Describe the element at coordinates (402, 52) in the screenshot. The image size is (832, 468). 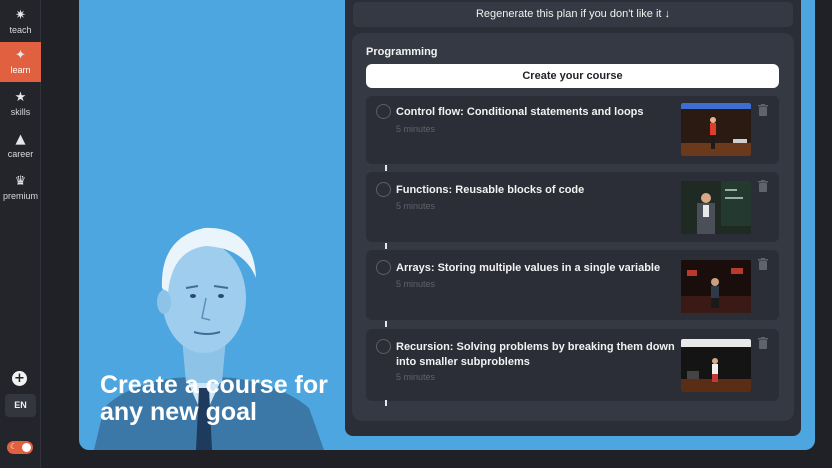
I see `course-title: Programming` at that location.